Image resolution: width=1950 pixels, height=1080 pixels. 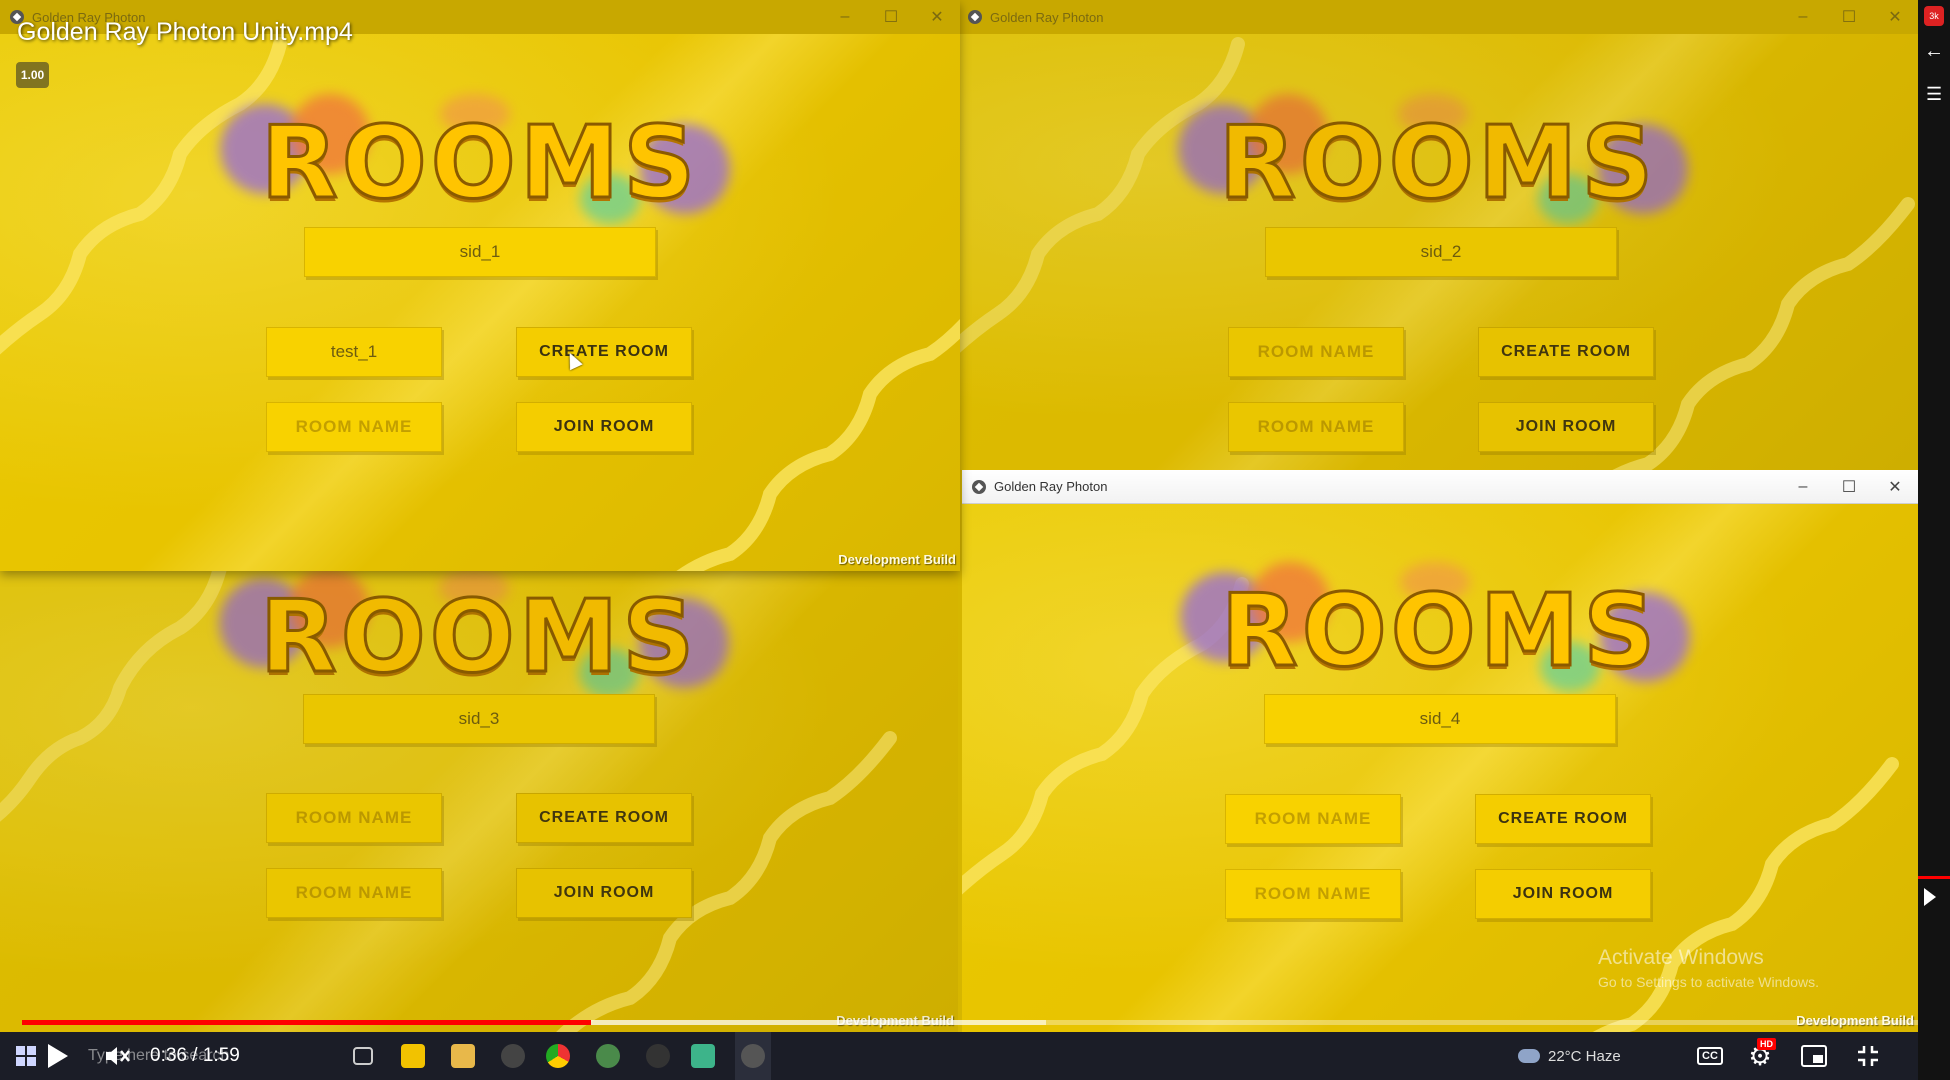 What do you see at coordinates (1766, 1044) in the screenshot?
I see `hd-badge: HD` at bounding box center [1766, 1044].